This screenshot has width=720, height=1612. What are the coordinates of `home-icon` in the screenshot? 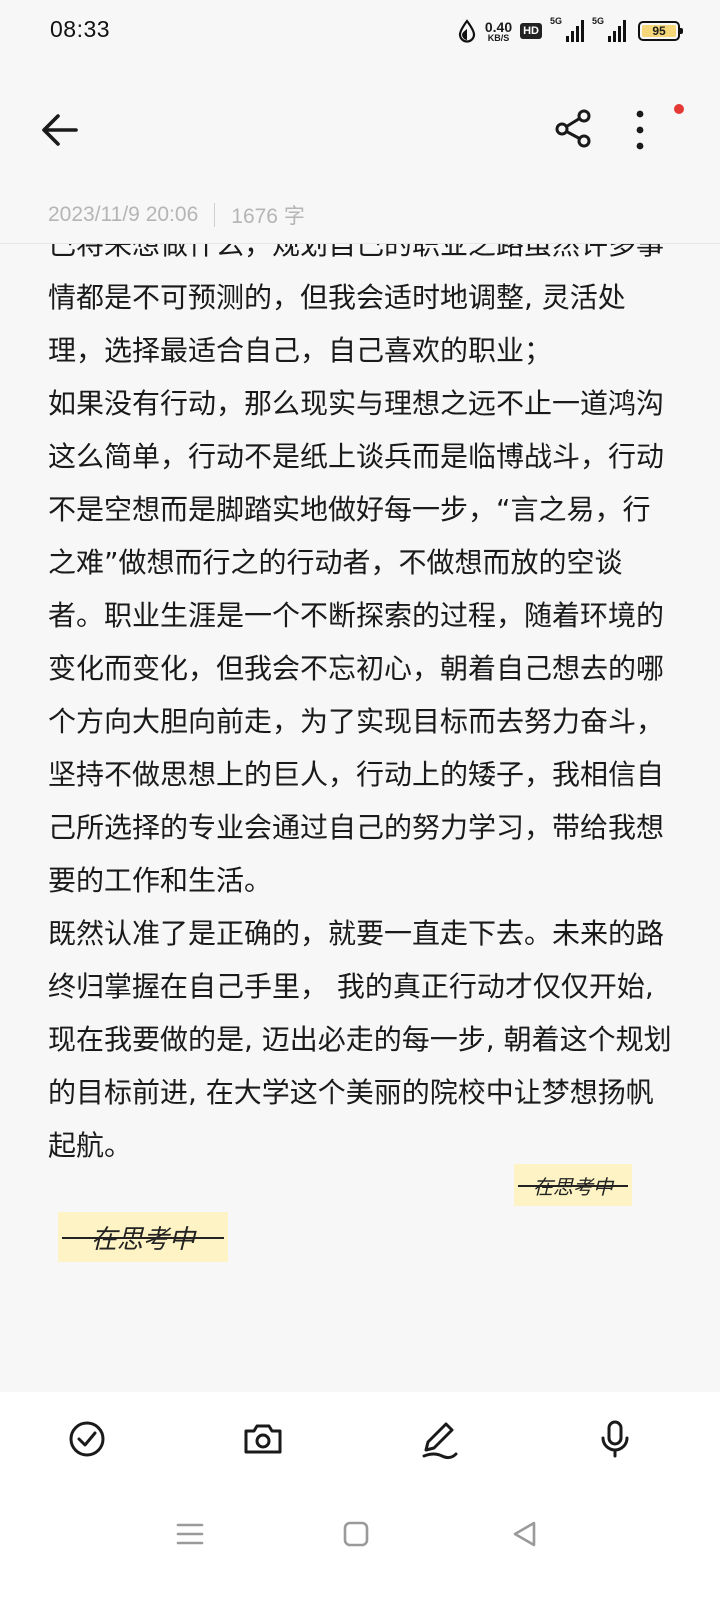 It's located at (356, 1534).